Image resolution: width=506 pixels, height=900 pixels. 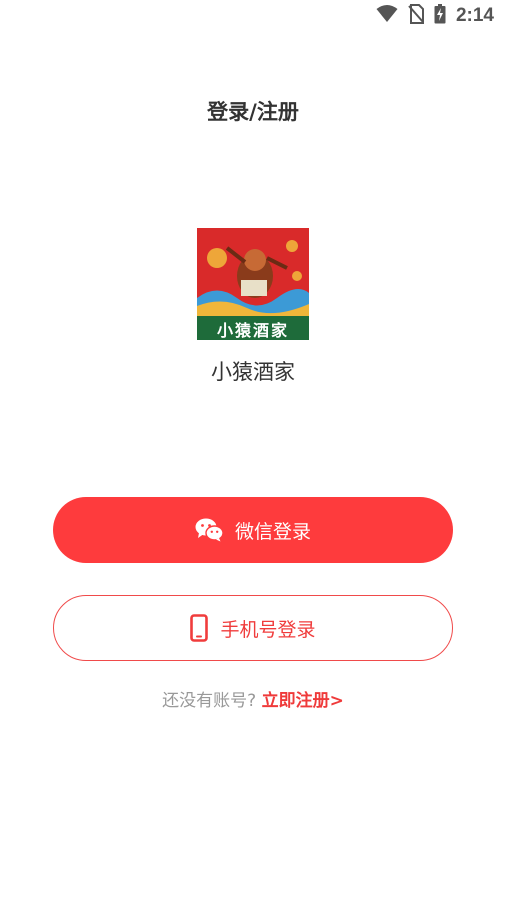 What do you see at coordinates (268, 629) in the screenshot?
I see `phone-login-label: 手机号登录` at bounding box center [268, 629].